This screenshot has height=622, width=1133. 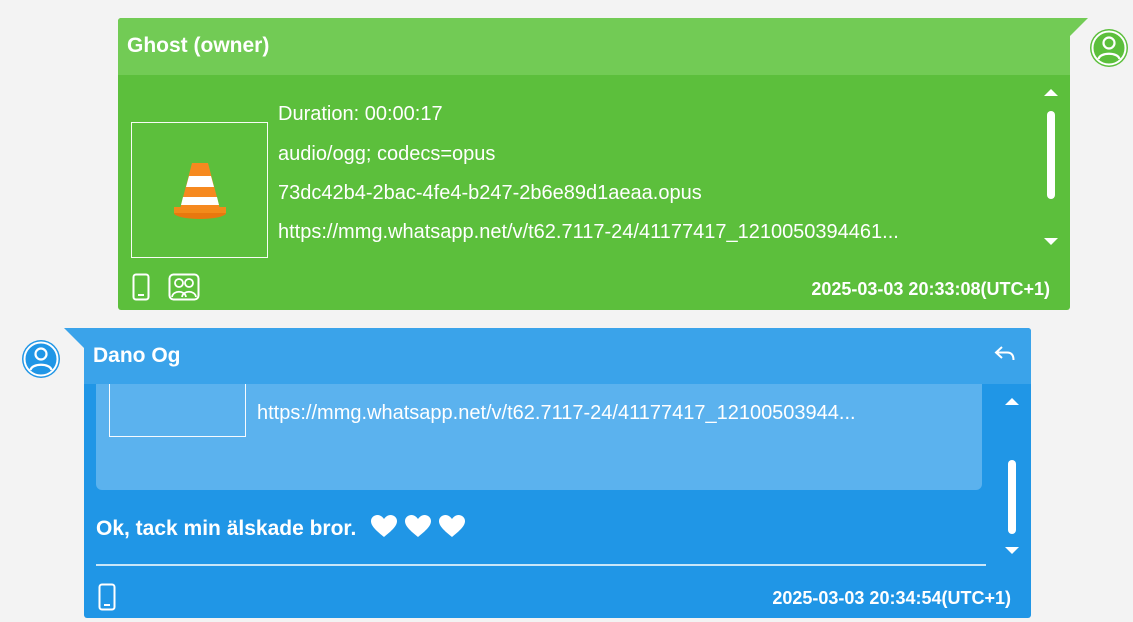 I want to click on avatar-outgoing, so click(x=1109, y=48).